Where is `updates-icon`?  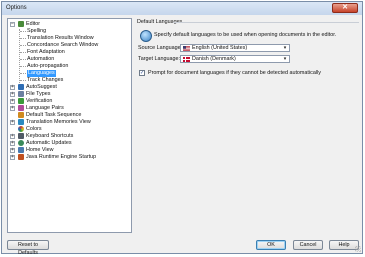
updates-icon is located at coordinates (21, 143).